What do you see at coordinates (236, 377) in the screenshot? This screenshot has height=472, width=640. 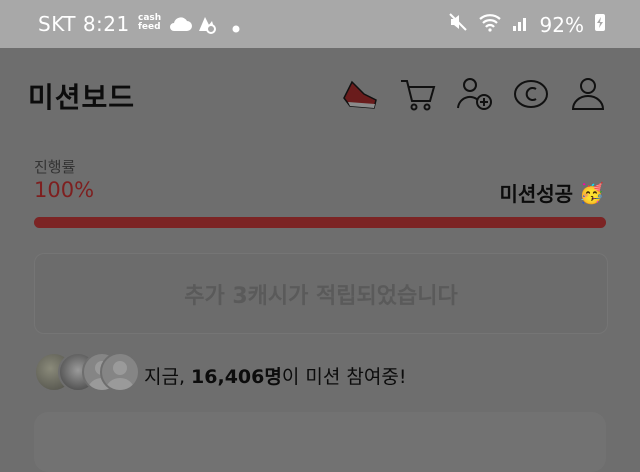 I see `participant-count: 16,406명` at bounding box center [236, 377].